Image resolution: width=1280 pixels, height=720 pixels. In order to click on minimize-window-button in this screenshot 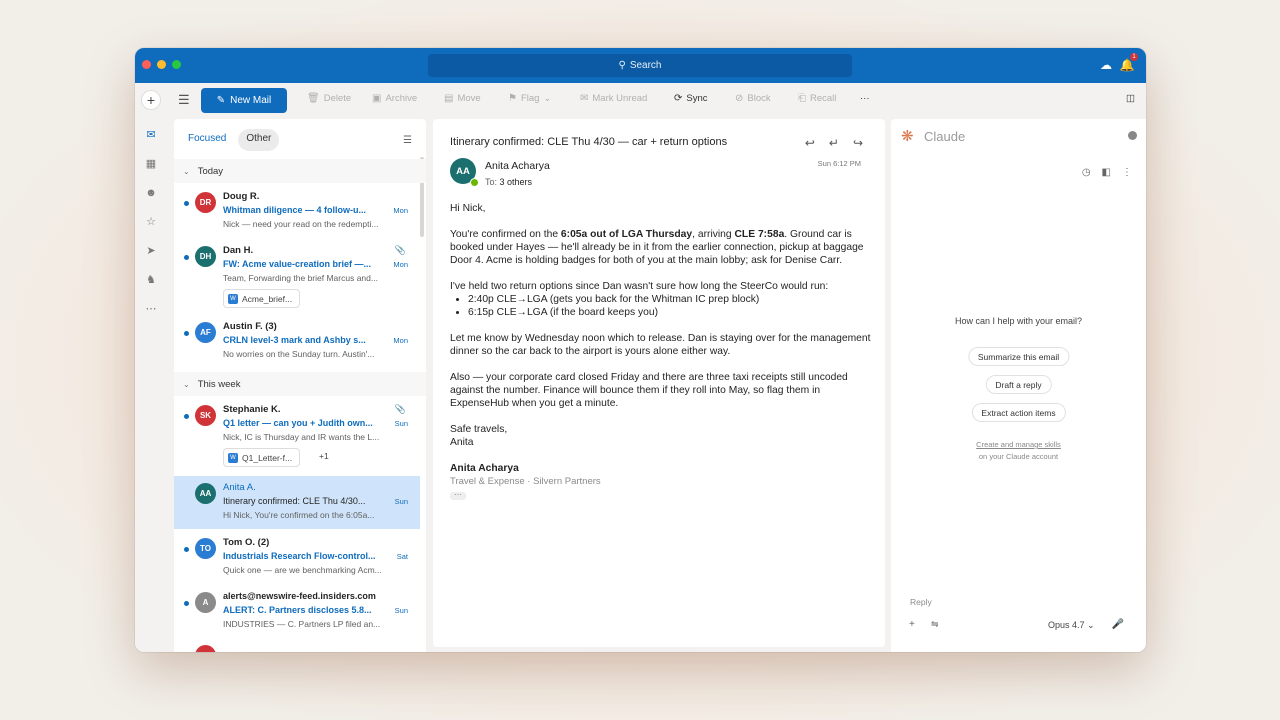, I will do `click(161, 64)`.